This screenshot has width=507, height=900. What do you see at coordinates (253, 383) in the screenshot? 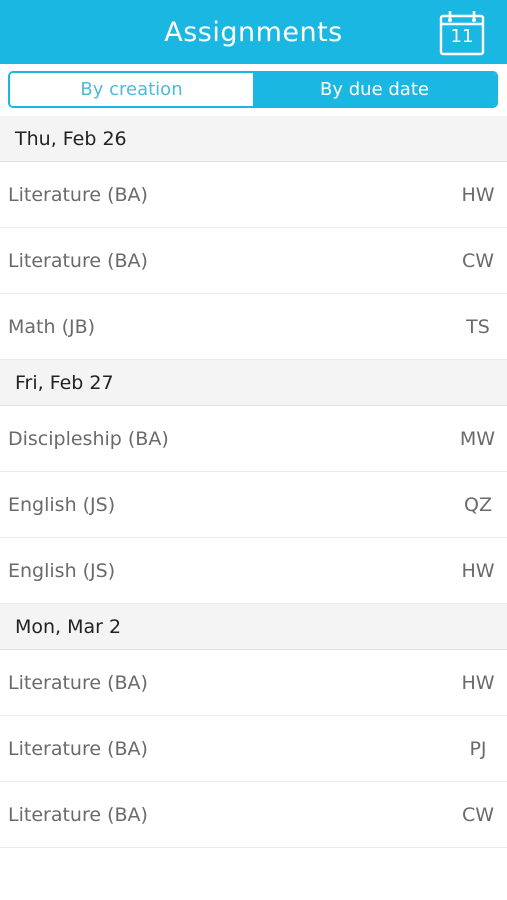
I see `section-header-date: Fri, Feb 27` at bounding box center [253, 383].